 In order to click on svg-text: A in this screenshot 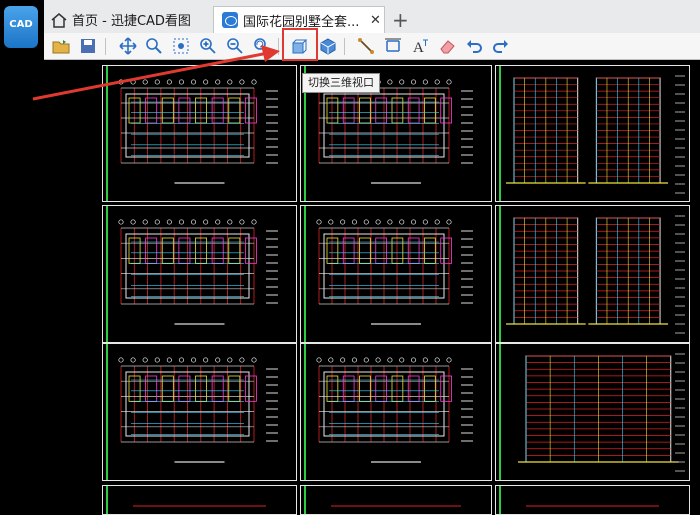, I will do `click(418, 47)`.